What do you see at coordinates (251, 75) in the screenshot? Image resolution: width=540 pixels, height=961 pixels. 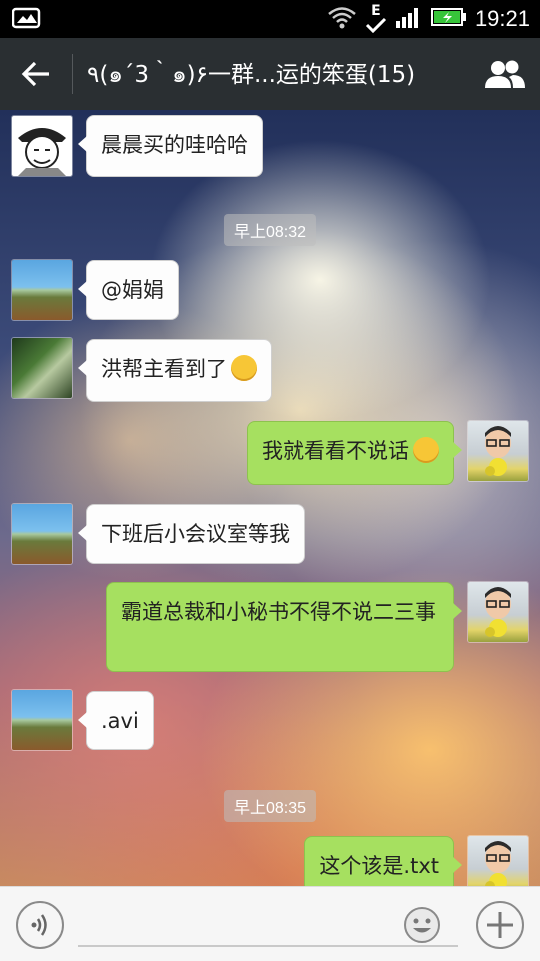 I see `page-title: ٩(๑´3｀๑)۶一群...运的笨蛋(15)` at bounding box center [251, 75].